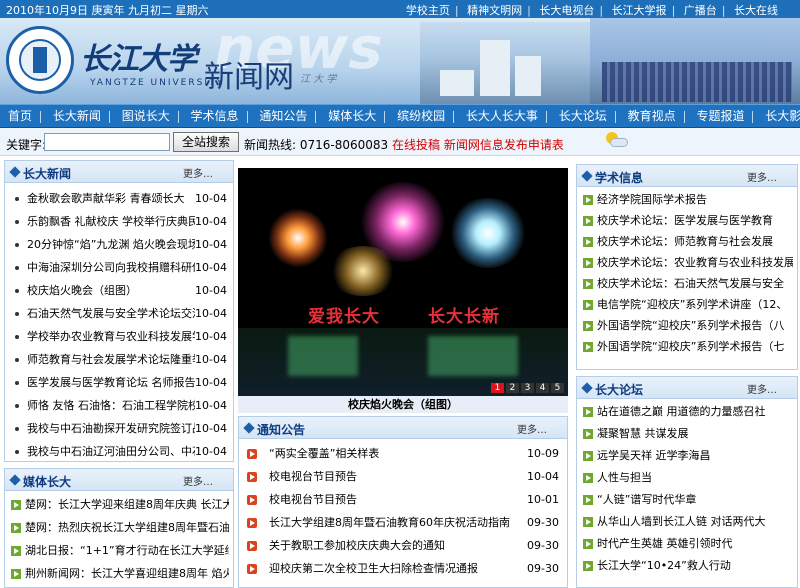 Image resolution: width=800 pixels, height=588 pixels. I want to click on nav-news: 长大新闻, so click(77, 116).